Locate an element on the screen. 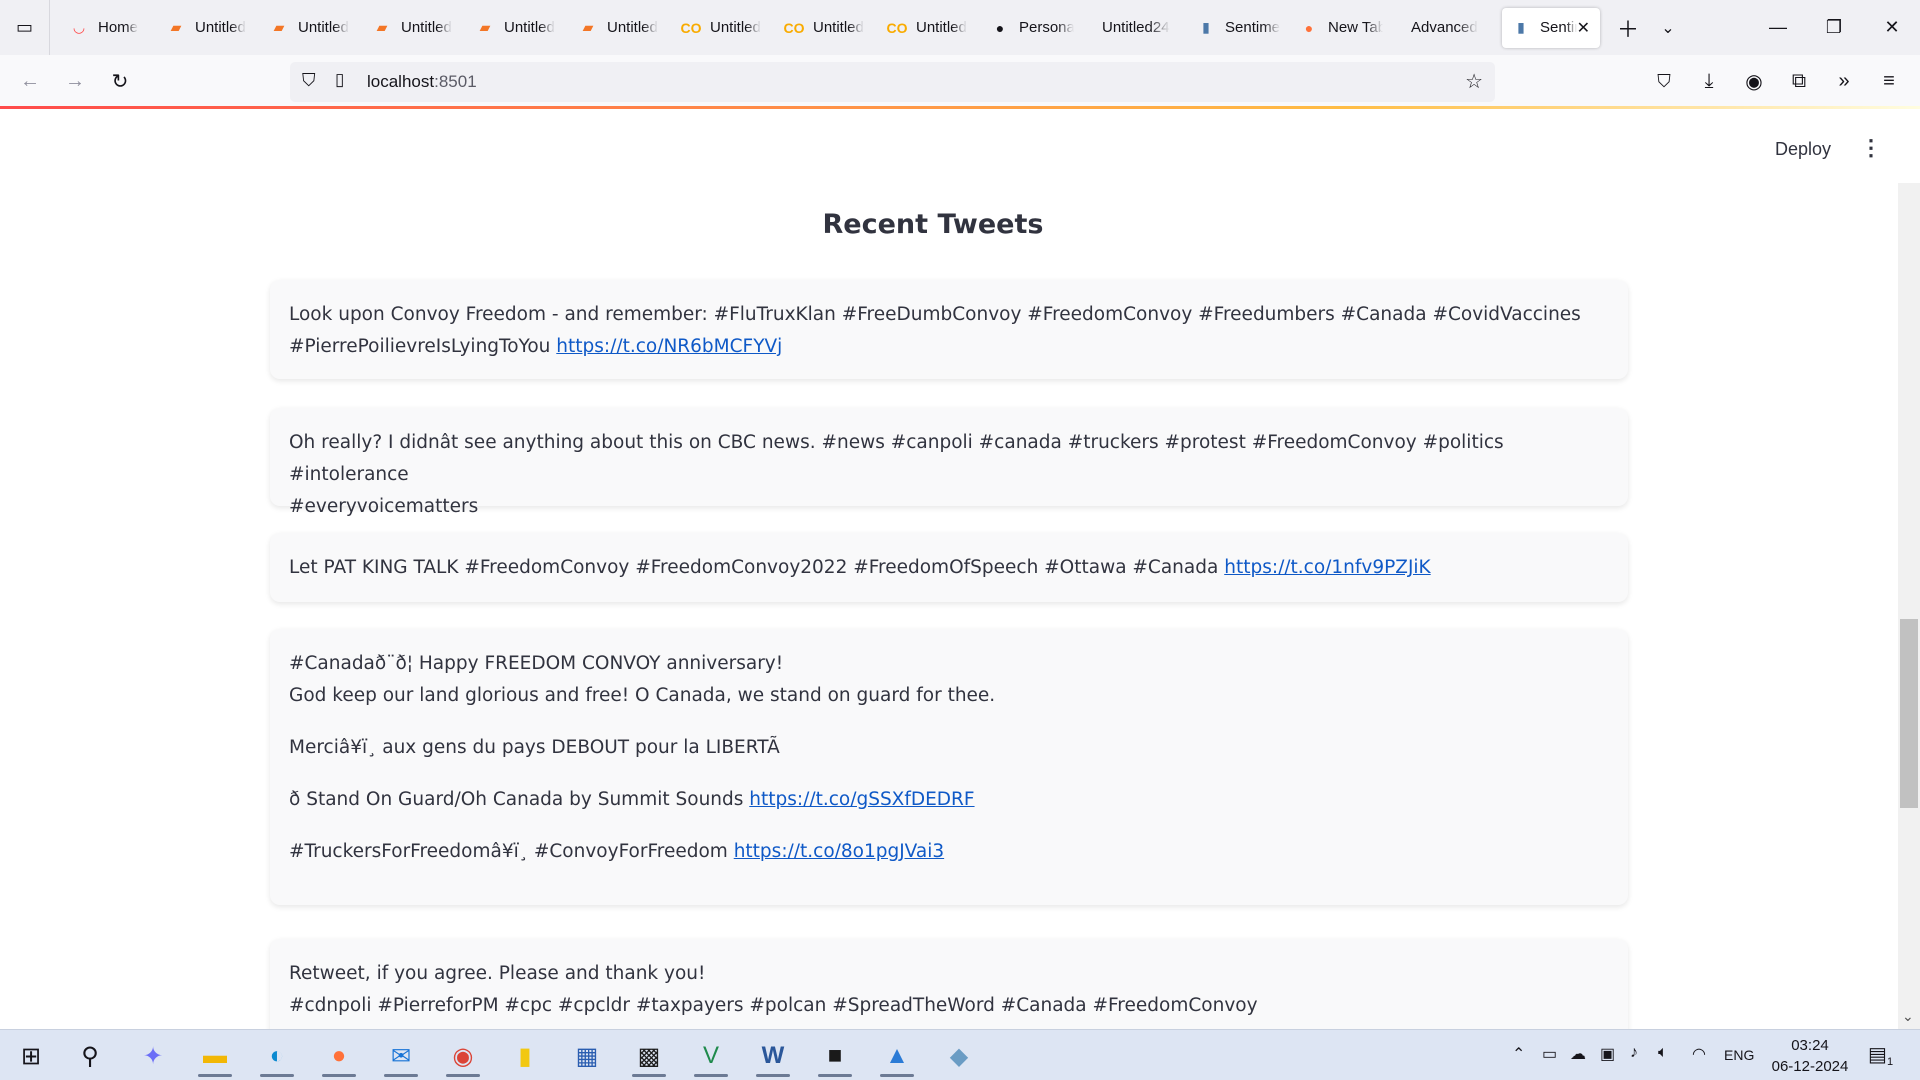 This screenshot has height=1080, width=1920. url-text: localhost:8501 is located at coordinates (422, 81).